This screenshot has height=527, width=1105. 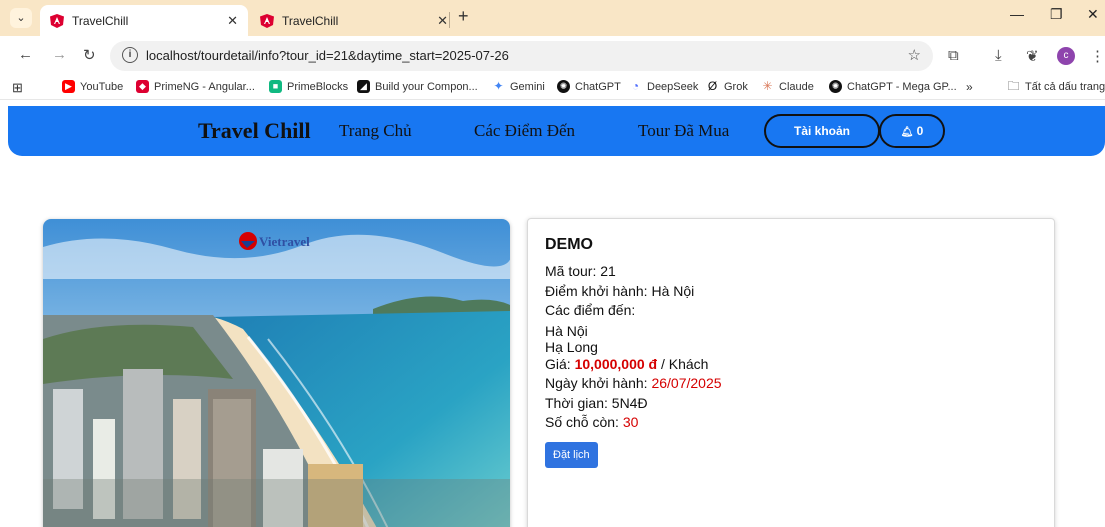 I want to click on download-icon: ⤓, so click(x=998, y=55).